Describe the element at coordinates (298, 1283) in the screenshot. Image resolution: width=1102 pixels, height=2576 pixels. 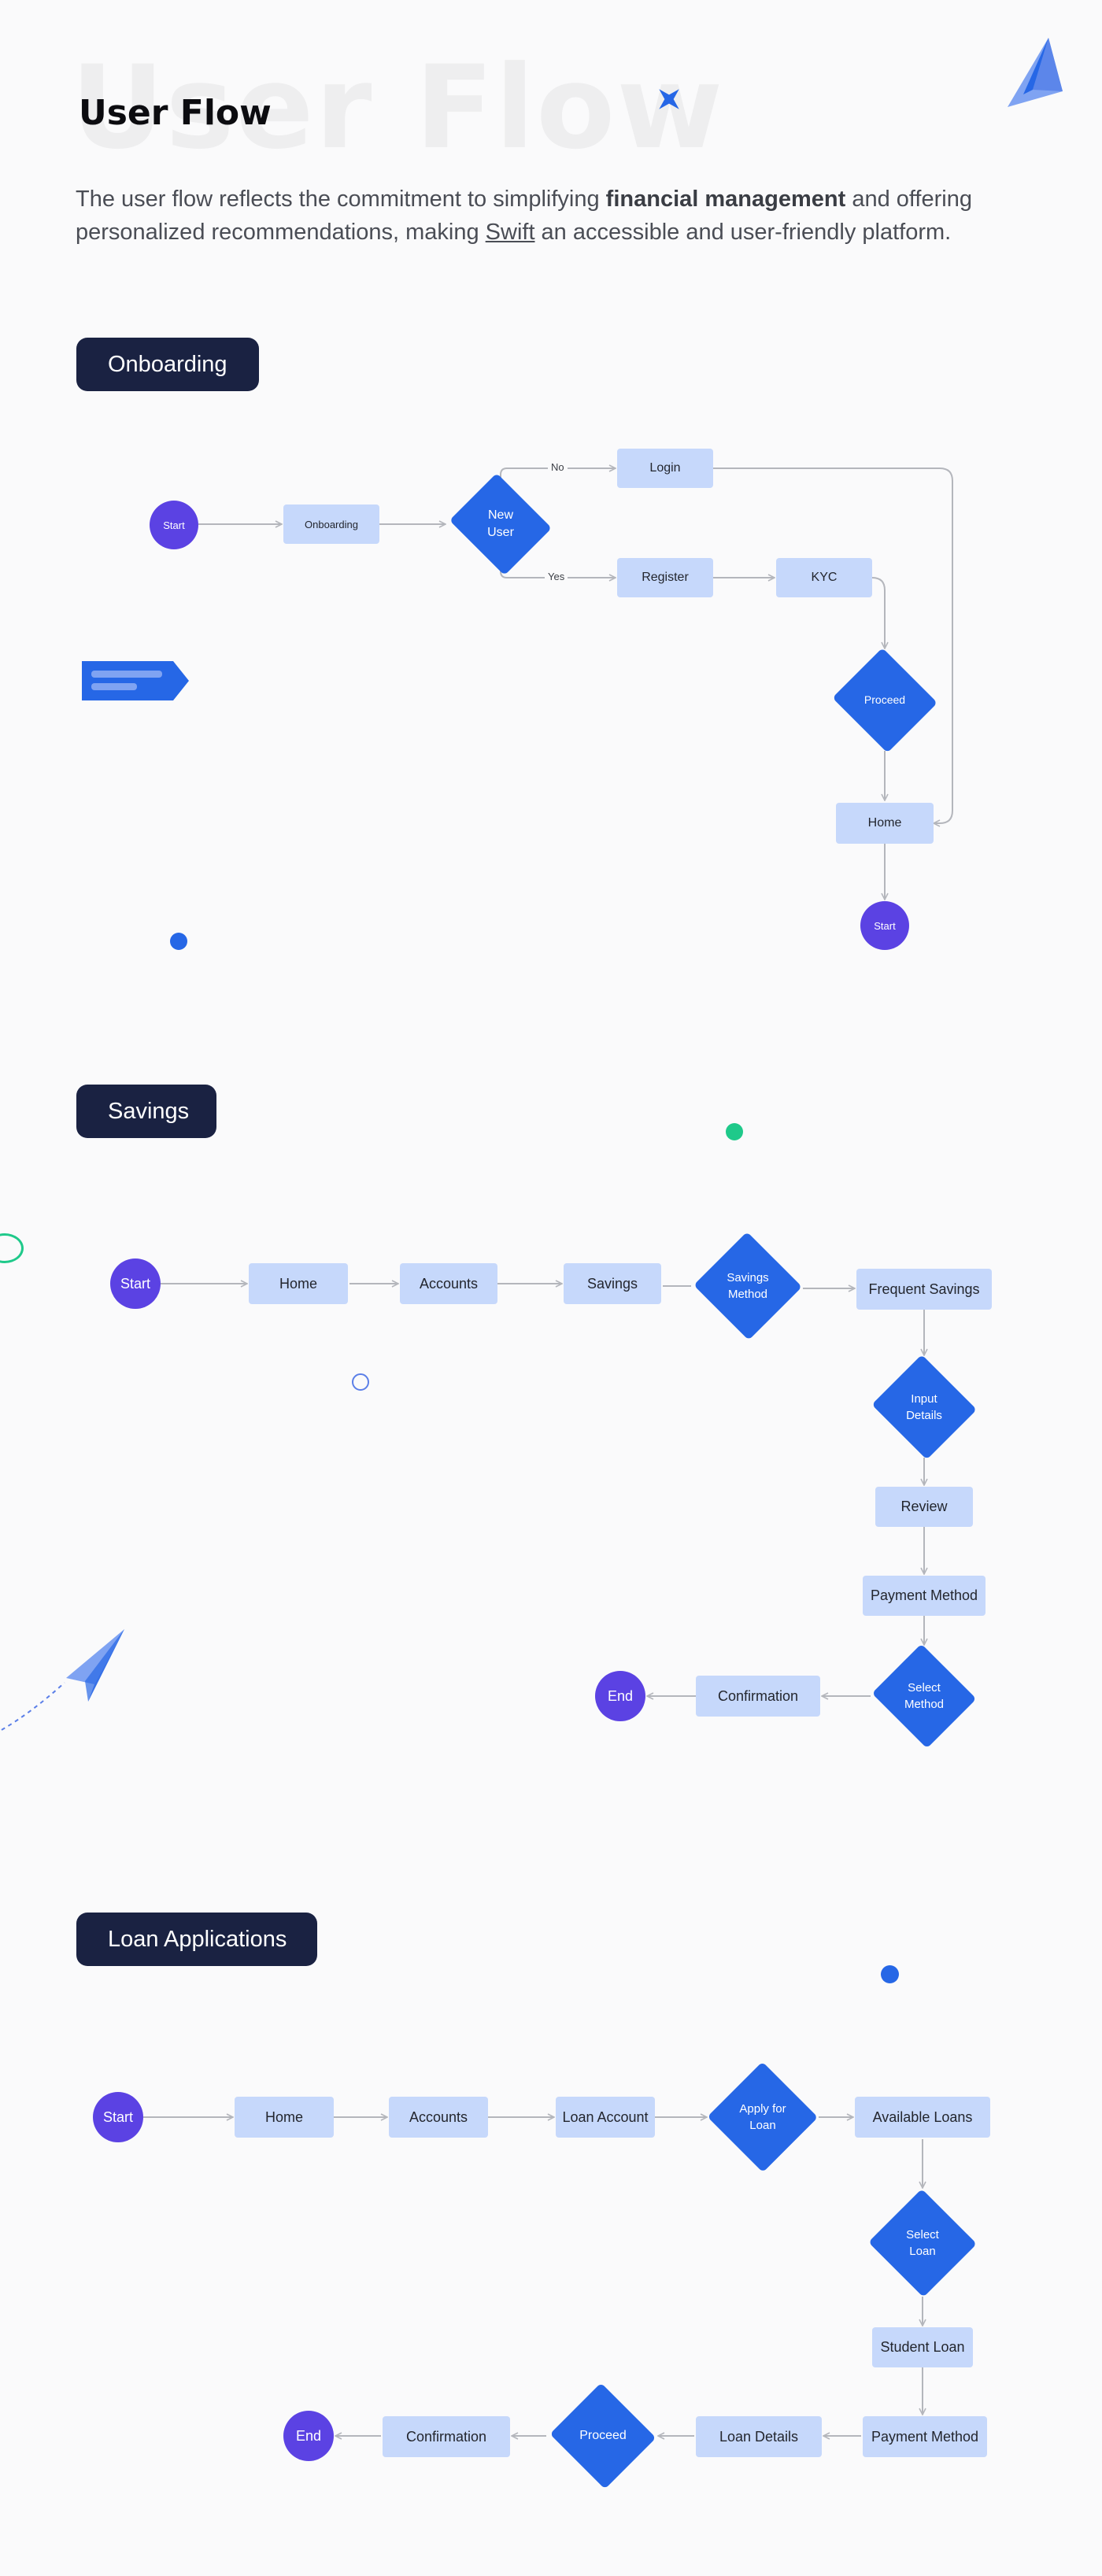
I see `savings-home-node: Home` at that location.